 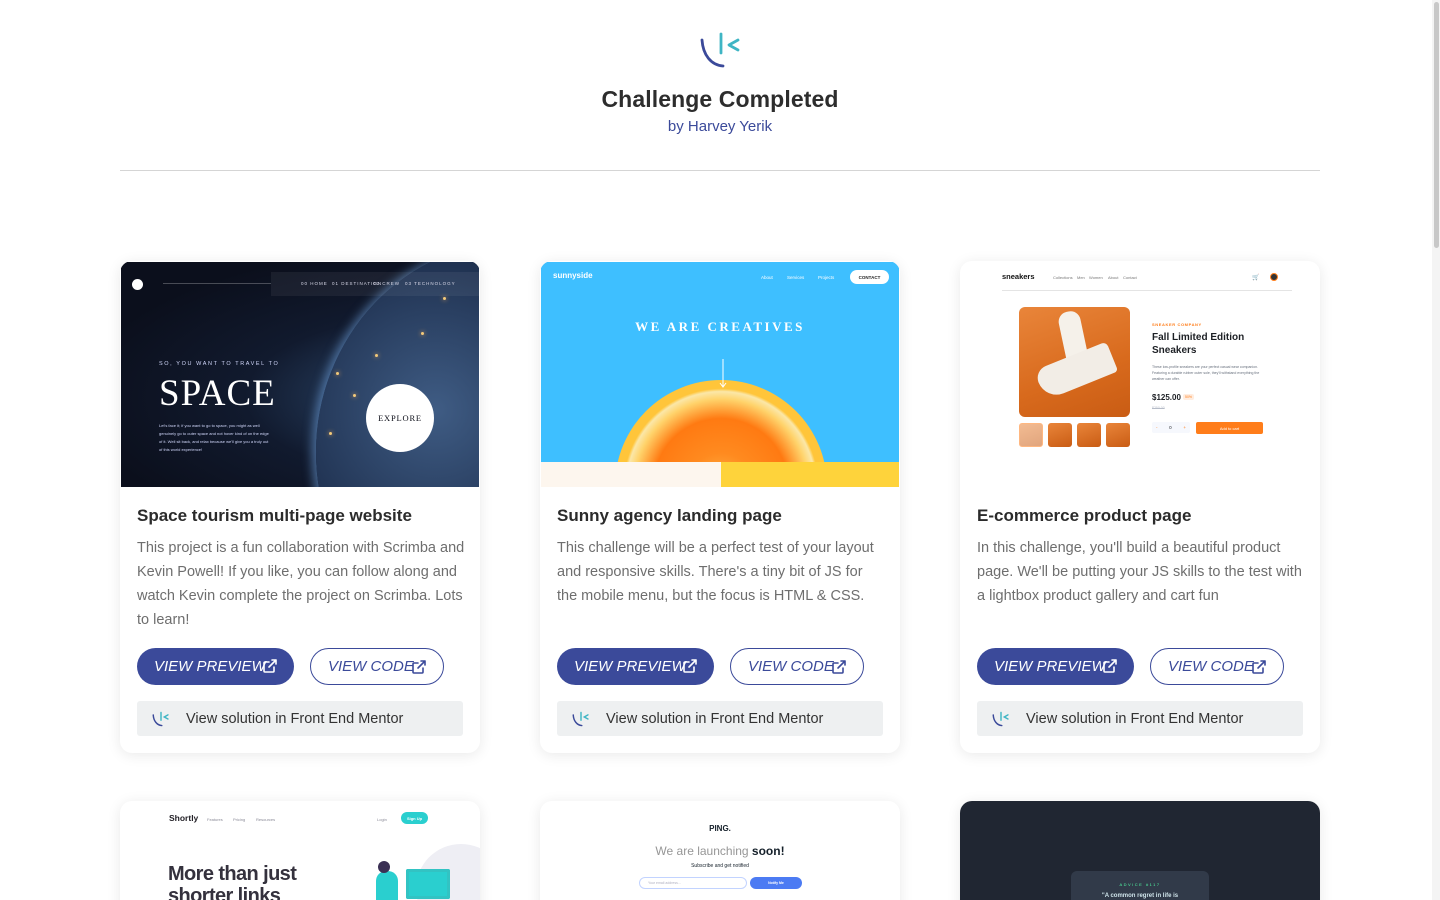 What do you see at coordinates (1177, 324) in the screenshot?
I see `company-label: SNEAKER COMPANY` at bounding box center [1177, 324].